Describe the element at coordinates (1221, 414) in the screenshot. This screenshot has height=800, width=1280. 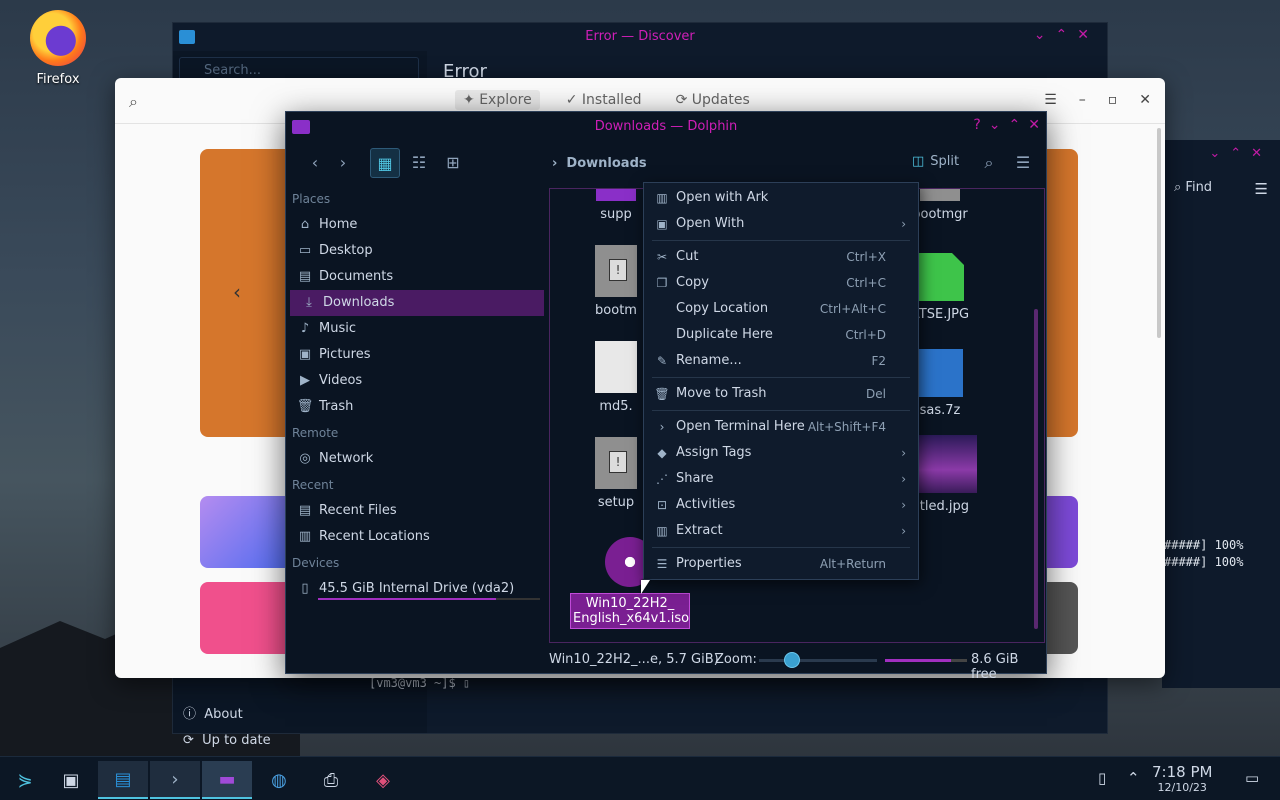
I see `terminal-window: ⌄⌃✕ ⌕ Find ☰ #####] 100% #####] 100%` at that location.